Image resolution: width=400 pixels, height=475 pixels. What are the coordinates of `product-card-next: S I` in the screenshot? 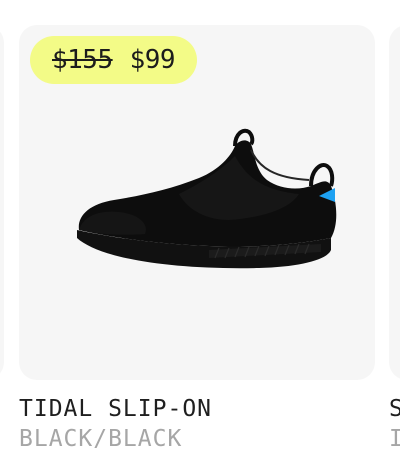 It's located at (394, 238).